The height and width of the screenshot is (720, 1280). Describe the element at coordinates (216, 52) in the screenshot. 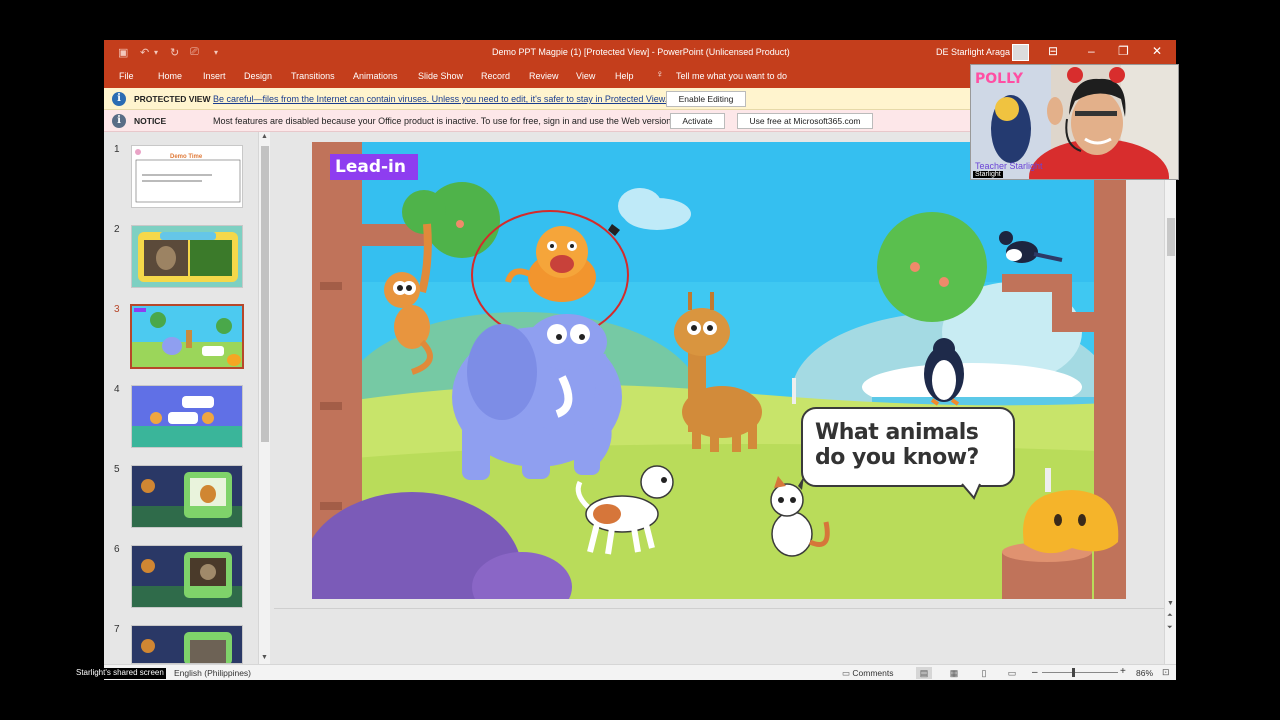

I see `customize-qat-icon: ▾` at that location.